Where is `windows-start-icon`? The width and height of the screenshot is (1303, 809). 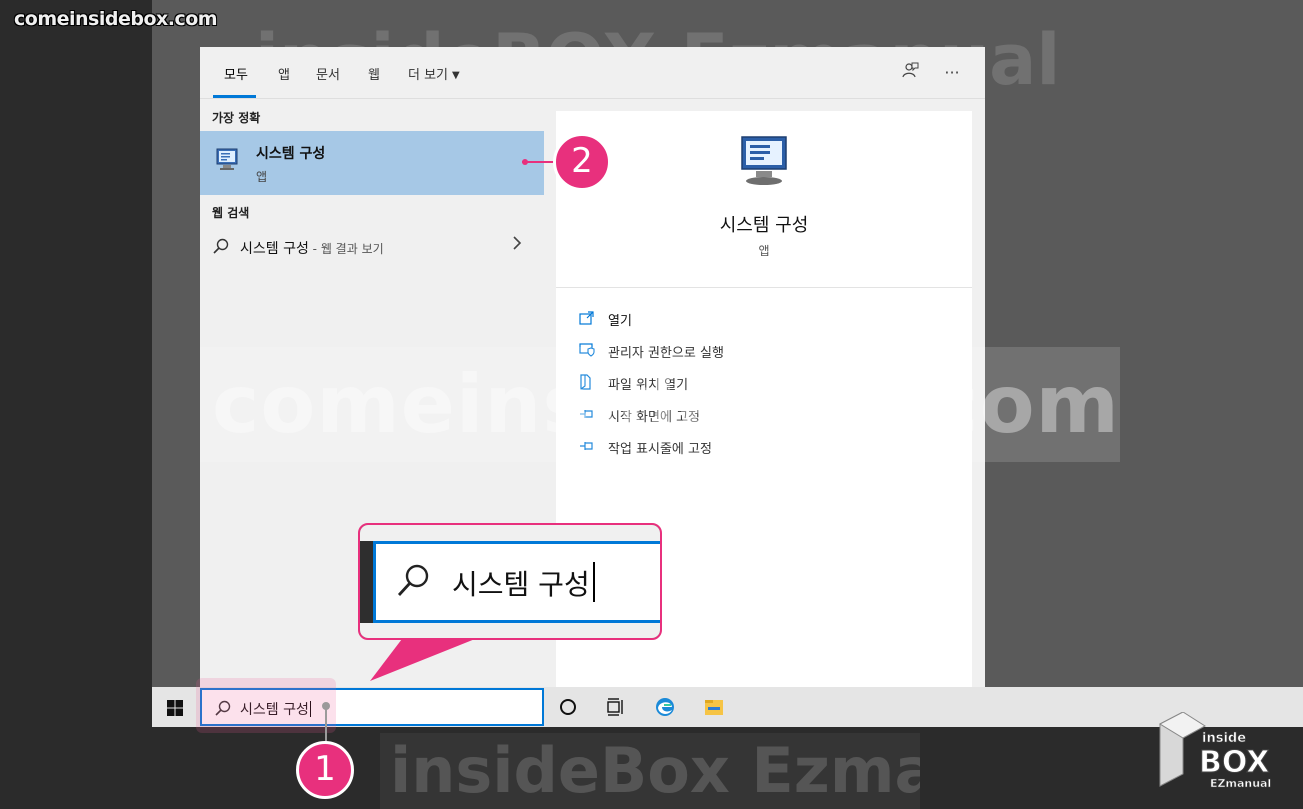 windows-start-icon is located at coordinates (175, 708).